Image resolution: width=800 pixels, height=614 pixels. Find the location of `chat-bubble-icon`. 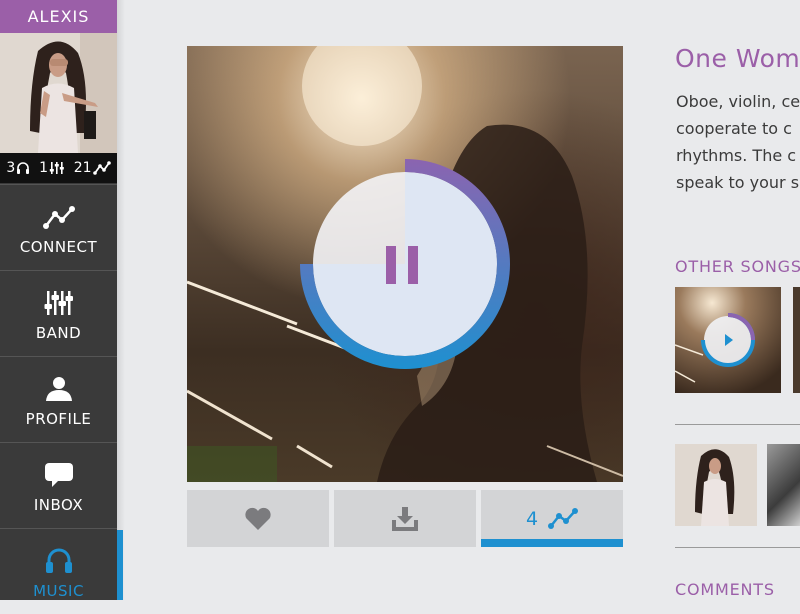

chat-bubble-icon is located at coordinates (58, 474).